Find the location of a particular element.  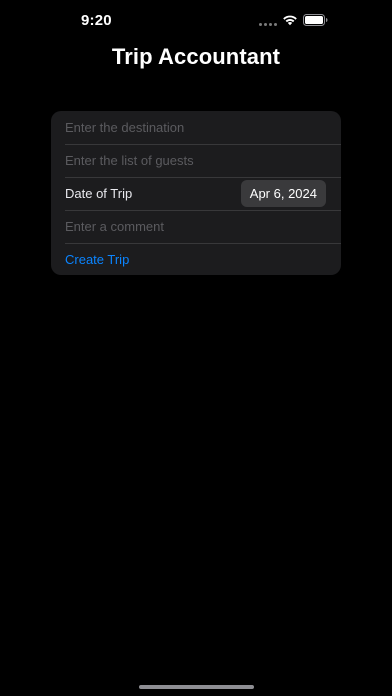

comment-input is located at coordinates (195, 226).